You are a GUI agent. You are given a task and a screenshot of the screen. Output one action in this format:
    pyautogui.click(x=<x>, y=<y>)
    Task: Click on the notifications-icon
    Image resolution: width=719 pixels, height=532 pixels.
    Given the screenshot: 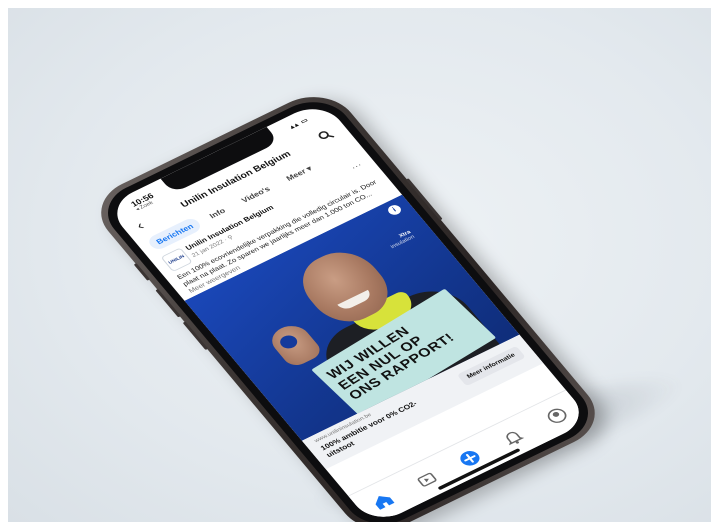 What is the action you would take?
    pyautogui.click(x=513, y=437)
    